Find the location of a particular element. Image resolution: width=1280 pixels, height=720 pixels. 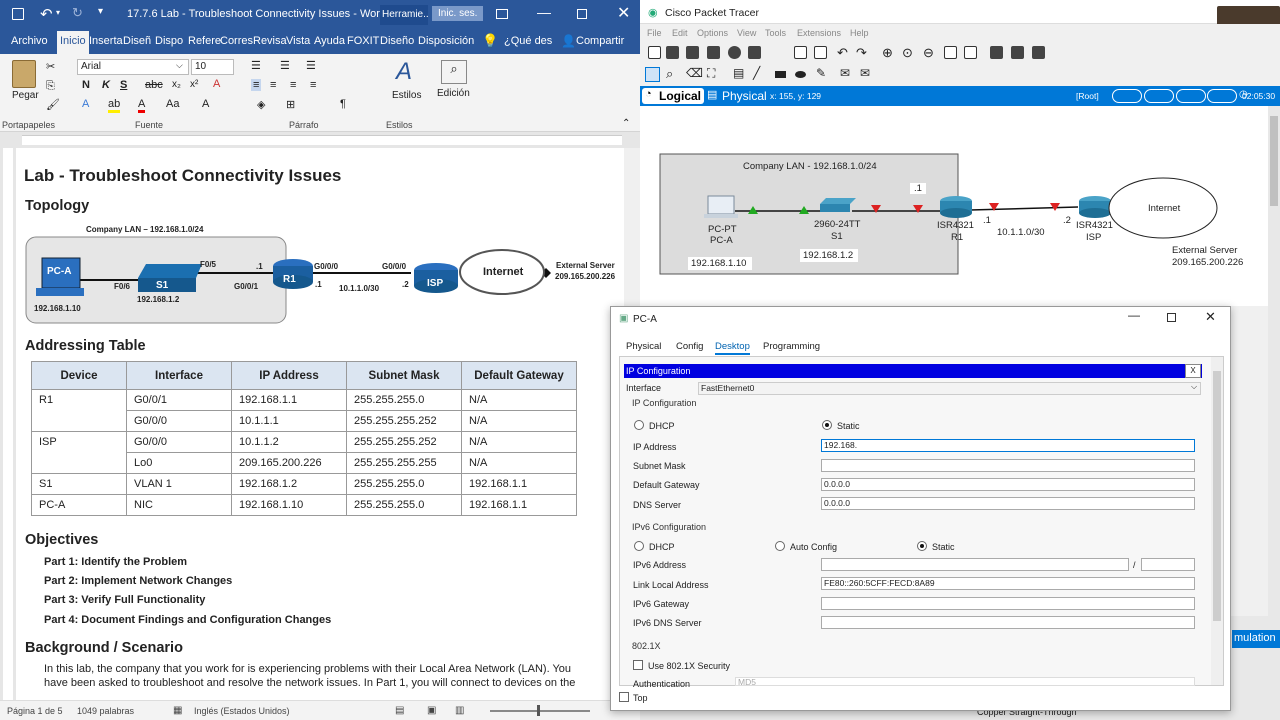

italic-icon: K is located at coordinates (106, 85).